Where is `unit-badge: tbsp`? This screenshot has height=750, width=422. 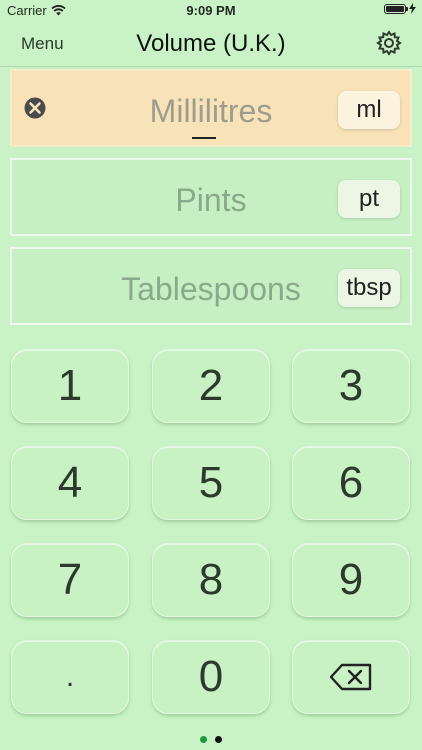
unit-badge: tbsp is located at coordinates (369, 288).